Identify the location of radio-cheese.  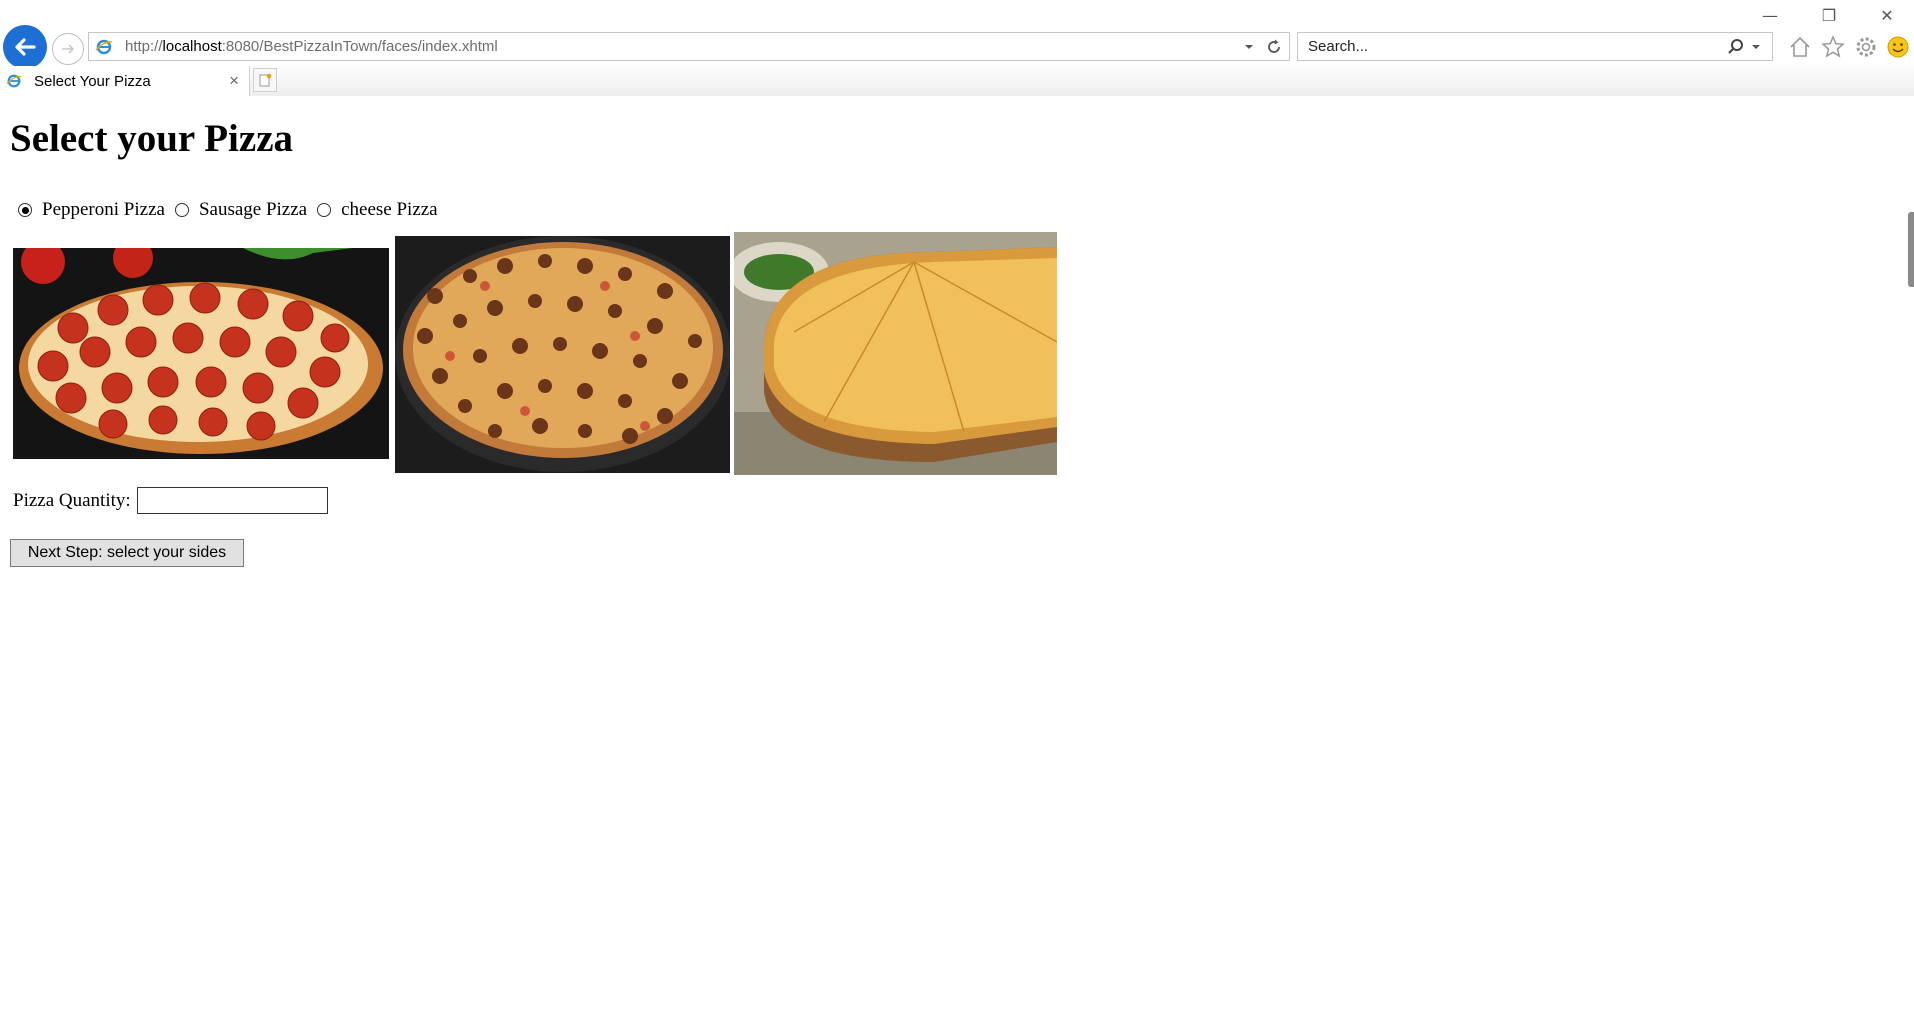
(324, 210).